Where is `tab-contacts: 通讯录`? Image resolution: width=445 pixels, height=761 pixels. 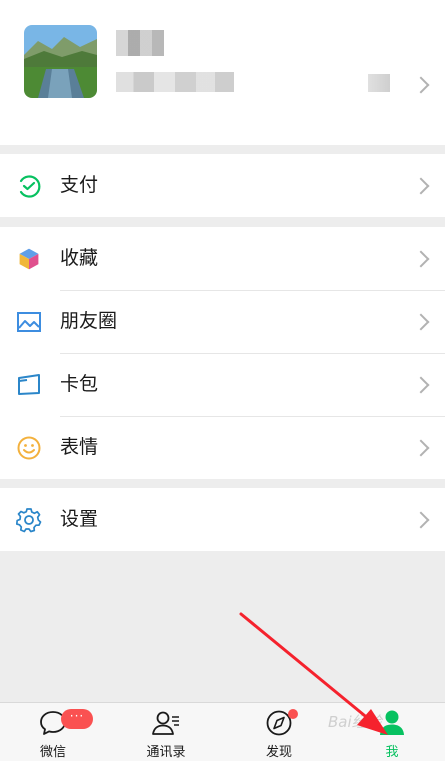 tab-contacts: 通讯录 is located at coordinates (166, 732).